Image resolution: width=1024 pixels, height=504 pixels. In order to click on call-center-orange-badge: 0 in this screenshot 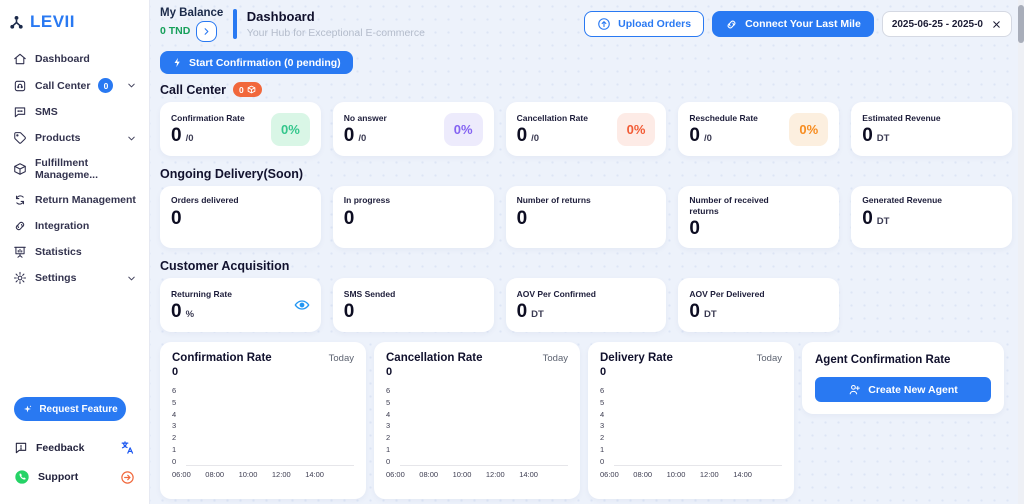, I will do `click(247, 89)`.